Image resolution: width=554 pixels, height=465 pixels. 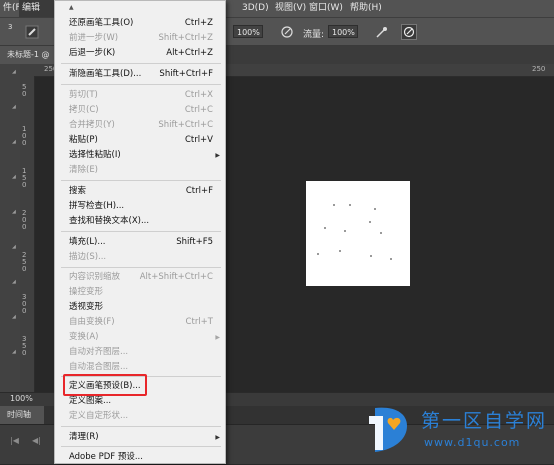 What do you see at coordinates (27, 234) in the screenshot?
I see `vertical-ruler: 50 100 150 200 250 300 350` at bounding box center [27, 234].